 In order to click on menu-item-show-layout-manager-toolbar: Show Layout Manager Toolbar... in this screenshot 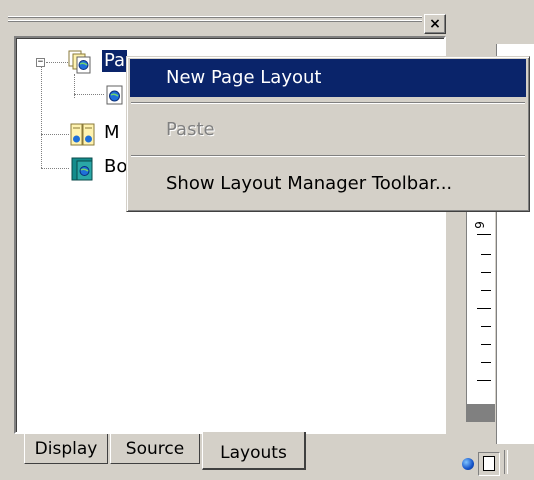, I will do `click(328, 184)`.